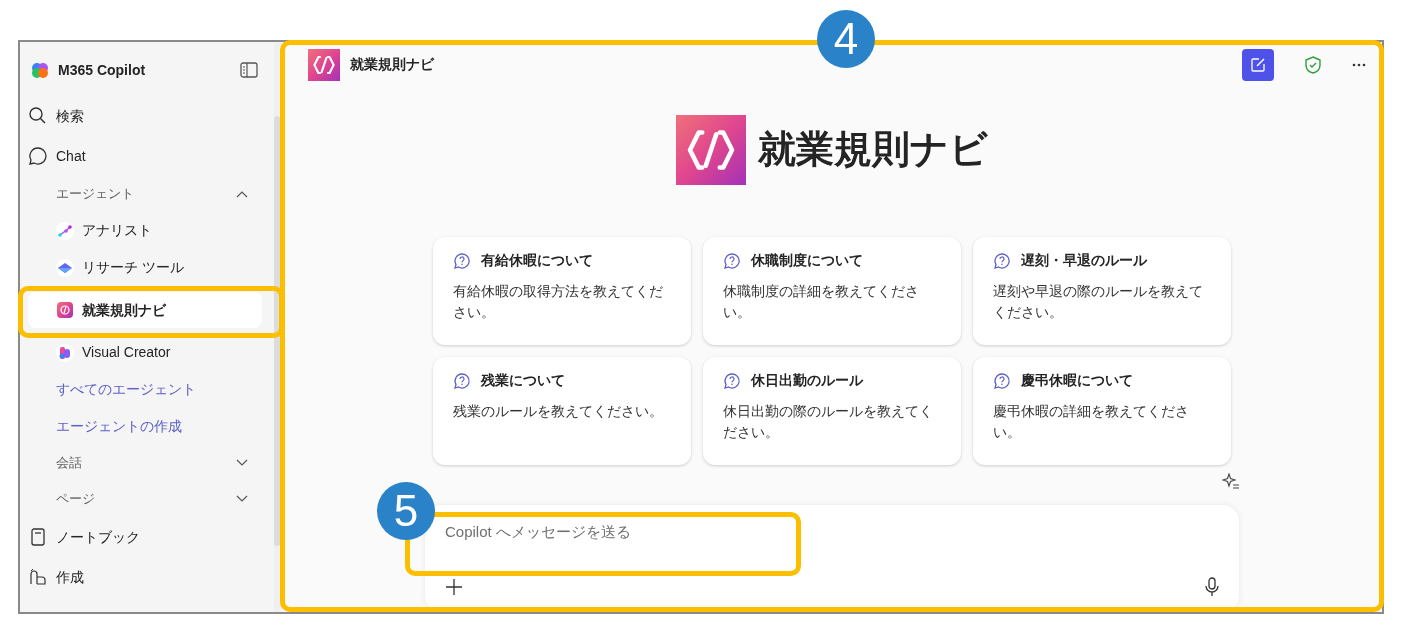  I want to click on prompt-text: 遅刻や早退の際のルールを教えてください。, so click(1098, 303).